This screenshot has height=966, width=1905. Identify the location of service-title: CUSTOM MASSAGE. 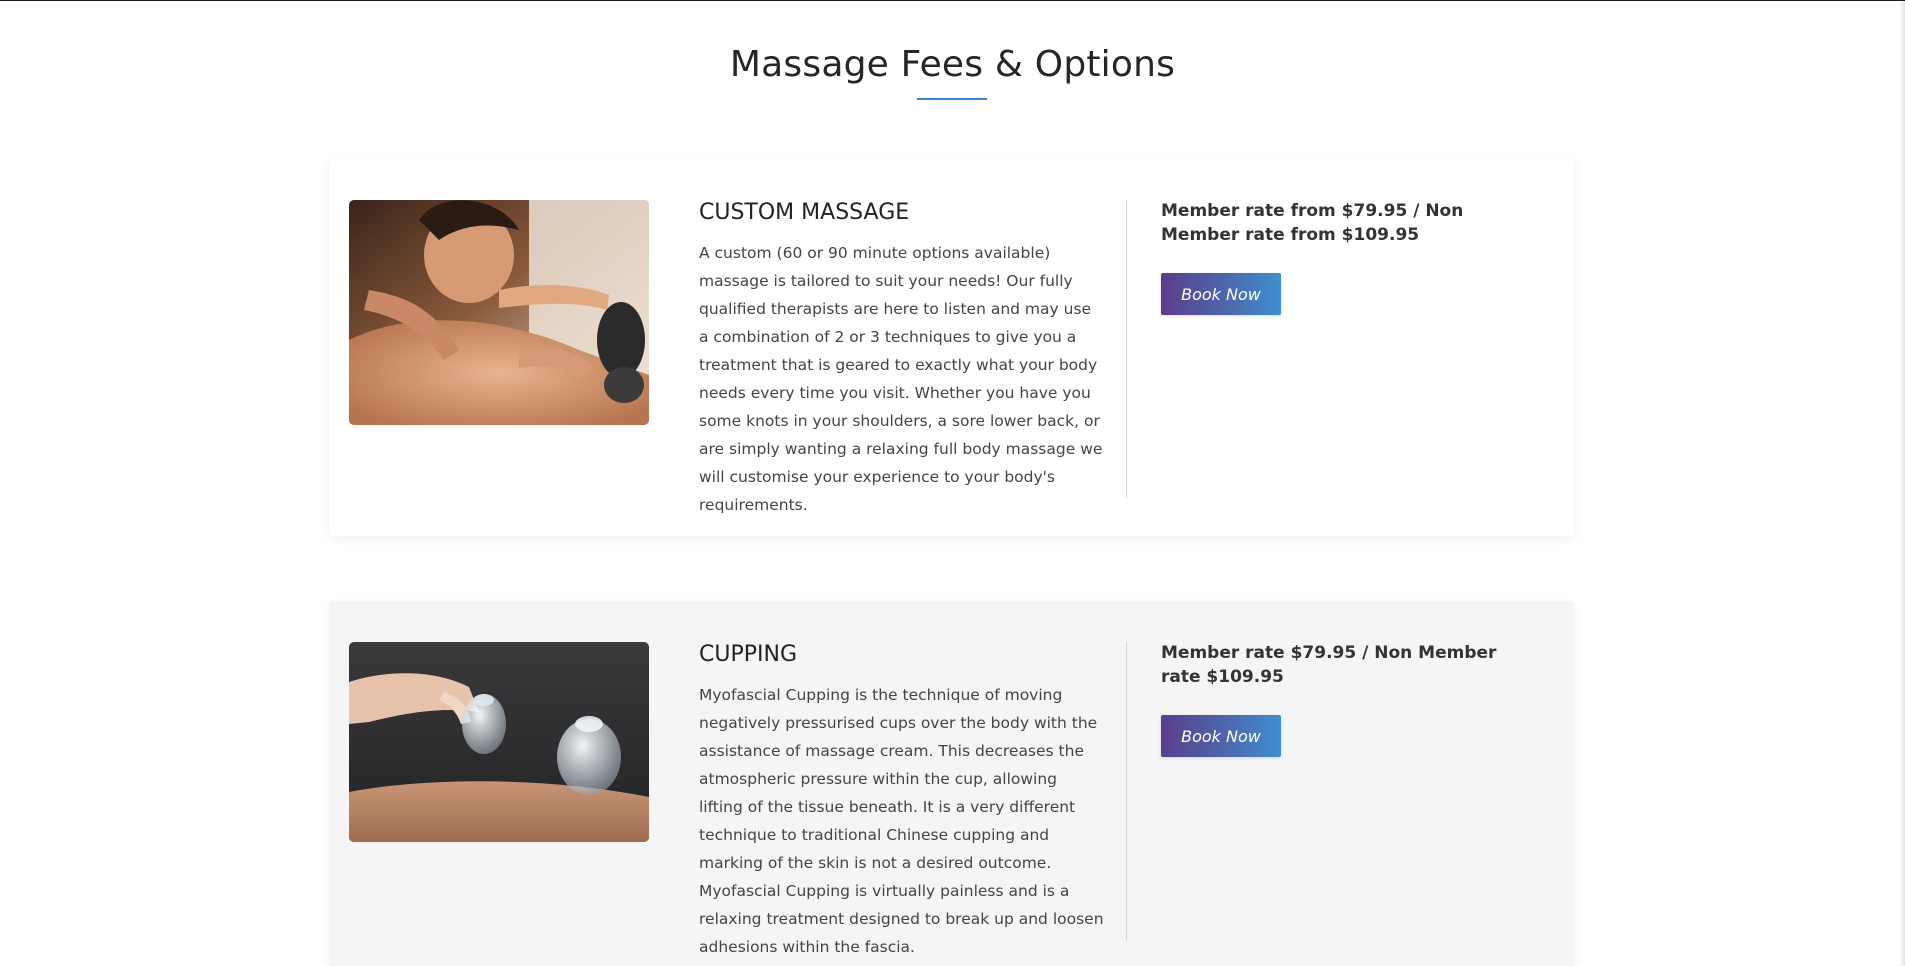
(804, 212).